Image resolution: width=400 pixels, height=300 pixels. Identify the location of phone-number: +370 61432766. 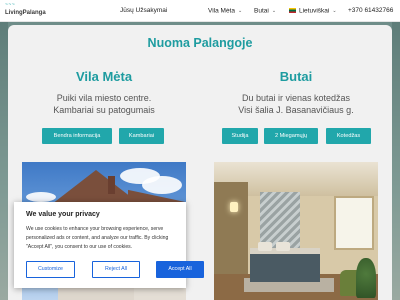
(371, 10).